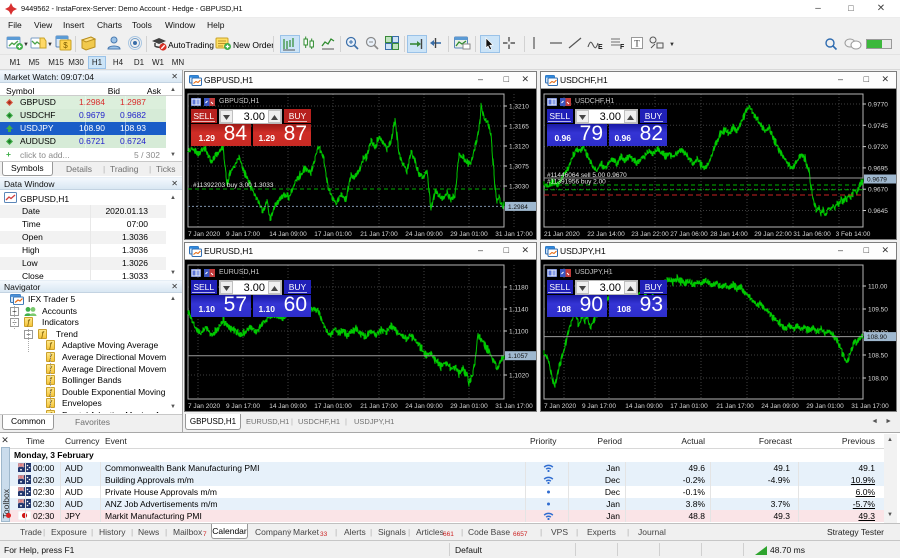 The width and height of the screenshot is (900, 558). What do you see at coordinates (518, 207) in the screenshot?
I see `svg-text: 1.2984` at bounding box center [518, 207].